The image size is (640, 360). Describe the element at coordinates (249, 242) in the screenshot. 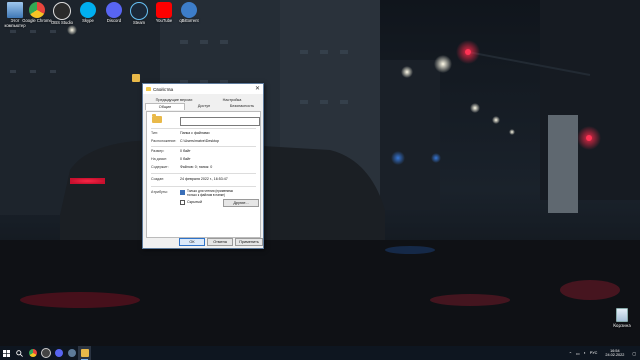

I see `apply-button: Применить` at that location.